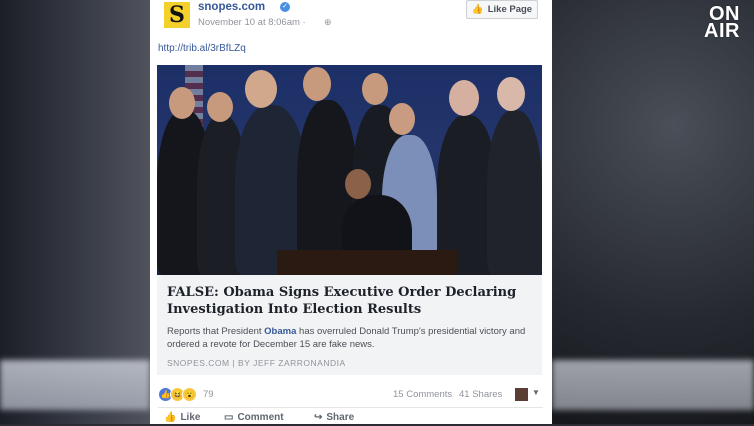 The width and height of the screenshot is (754, 426). What do you see at coordinates (202, 48) in the screenshot?
I see `post-link: http://trib.al/3rBfLZq` at bounding box center [202, 48].